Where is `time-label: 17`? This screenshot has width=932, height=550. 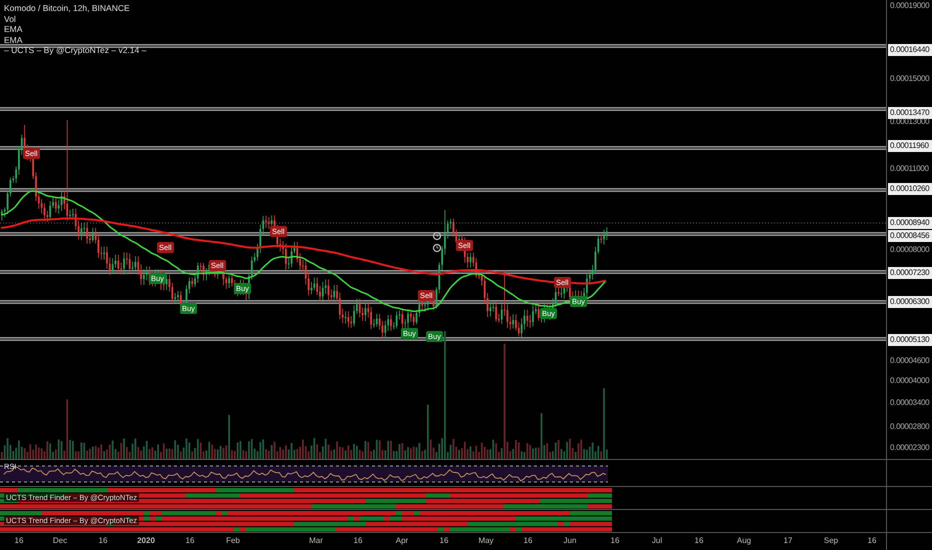
time-label: 17 is located at coordinates (788, 541).